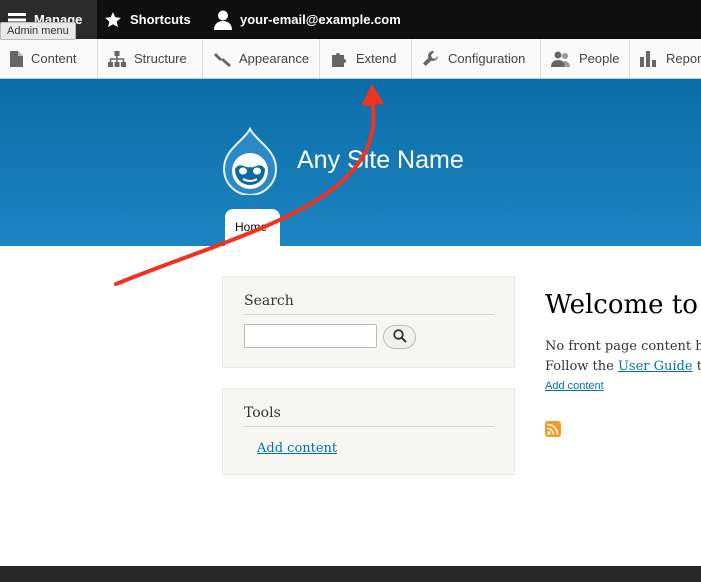 Image resolution: width=701 pixels, height=582 pixels. Describe the element at coordinates (262, 413) in the screenshot. I see `tools-block-title: Tools` at that location.